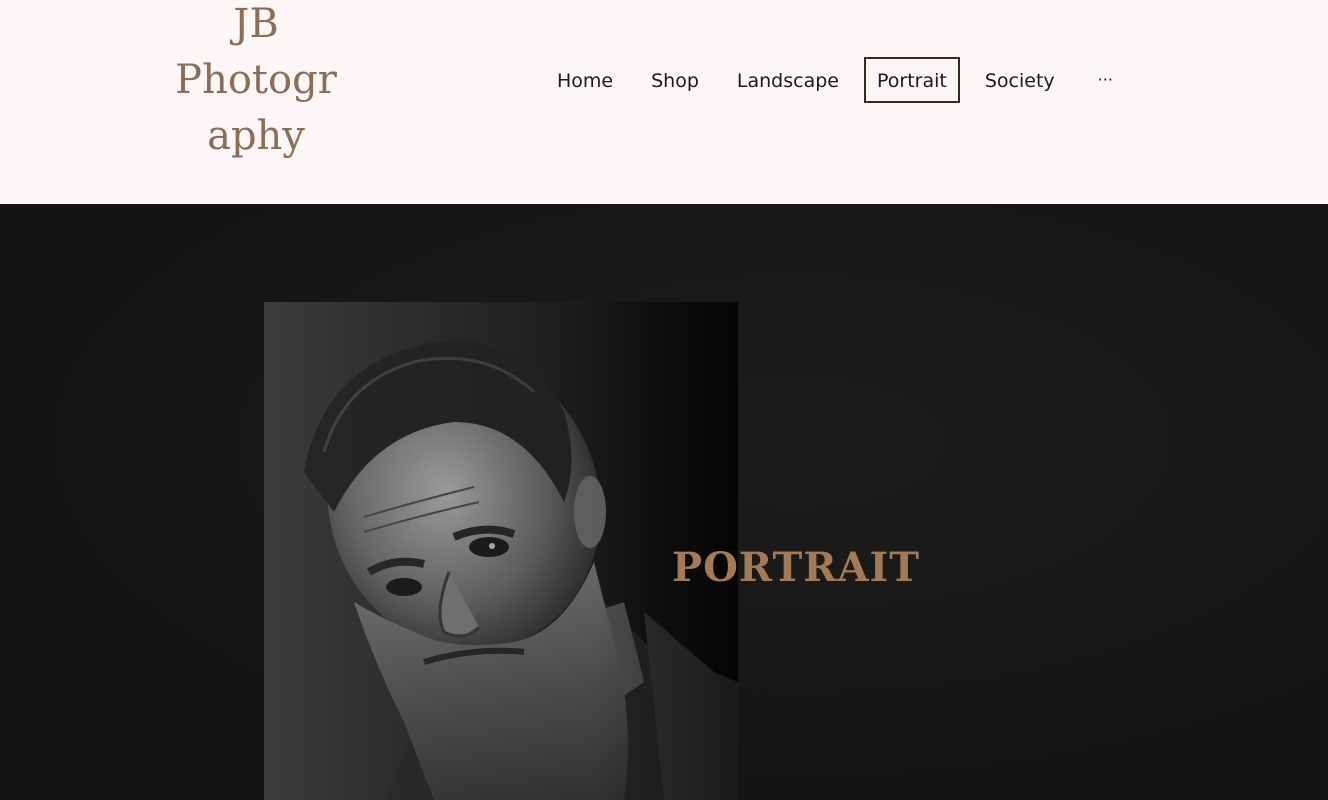 The height and width of the screenshot is (800, 1328). Describe the element at coordinates (256, 24) in the screenshot. I see `logo-line-1: JB` at that location.